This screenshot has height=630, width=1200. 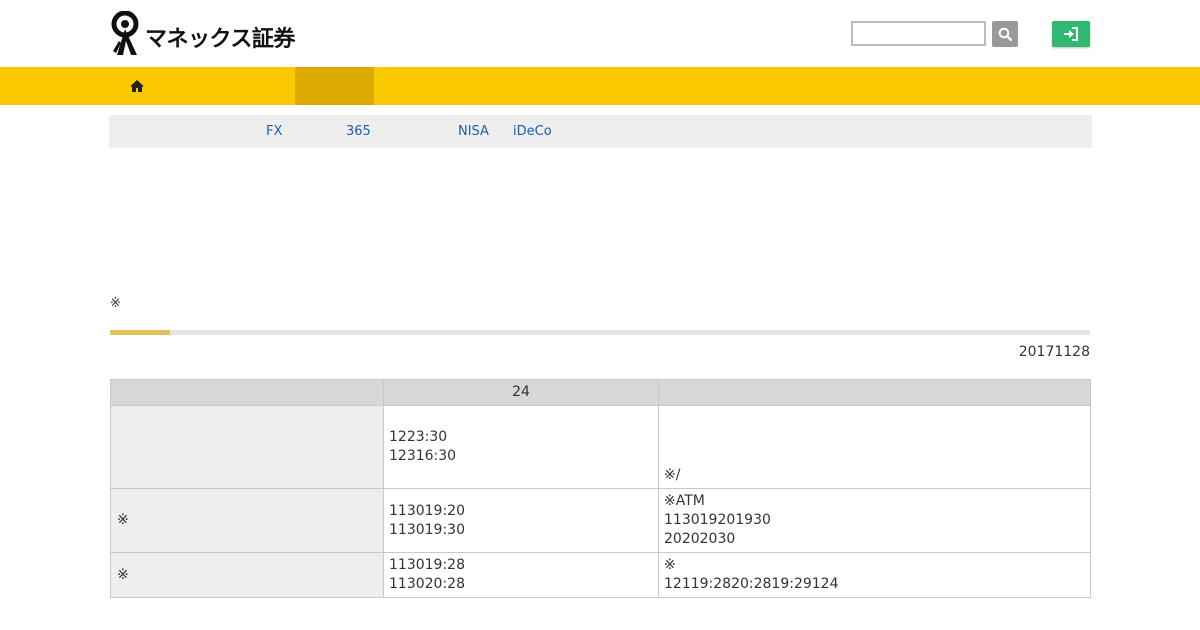 What do you see at coordinates (418, 437) in the screenshot?
I see `time-text: 1223:30` at bounding box center [418, 437].